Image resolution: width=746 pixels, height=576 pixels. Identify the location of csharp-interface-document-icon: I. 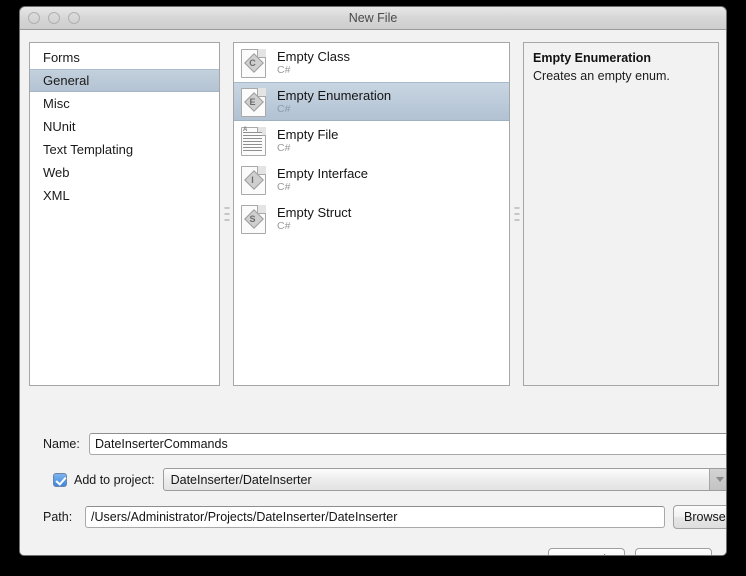
(254, 180).